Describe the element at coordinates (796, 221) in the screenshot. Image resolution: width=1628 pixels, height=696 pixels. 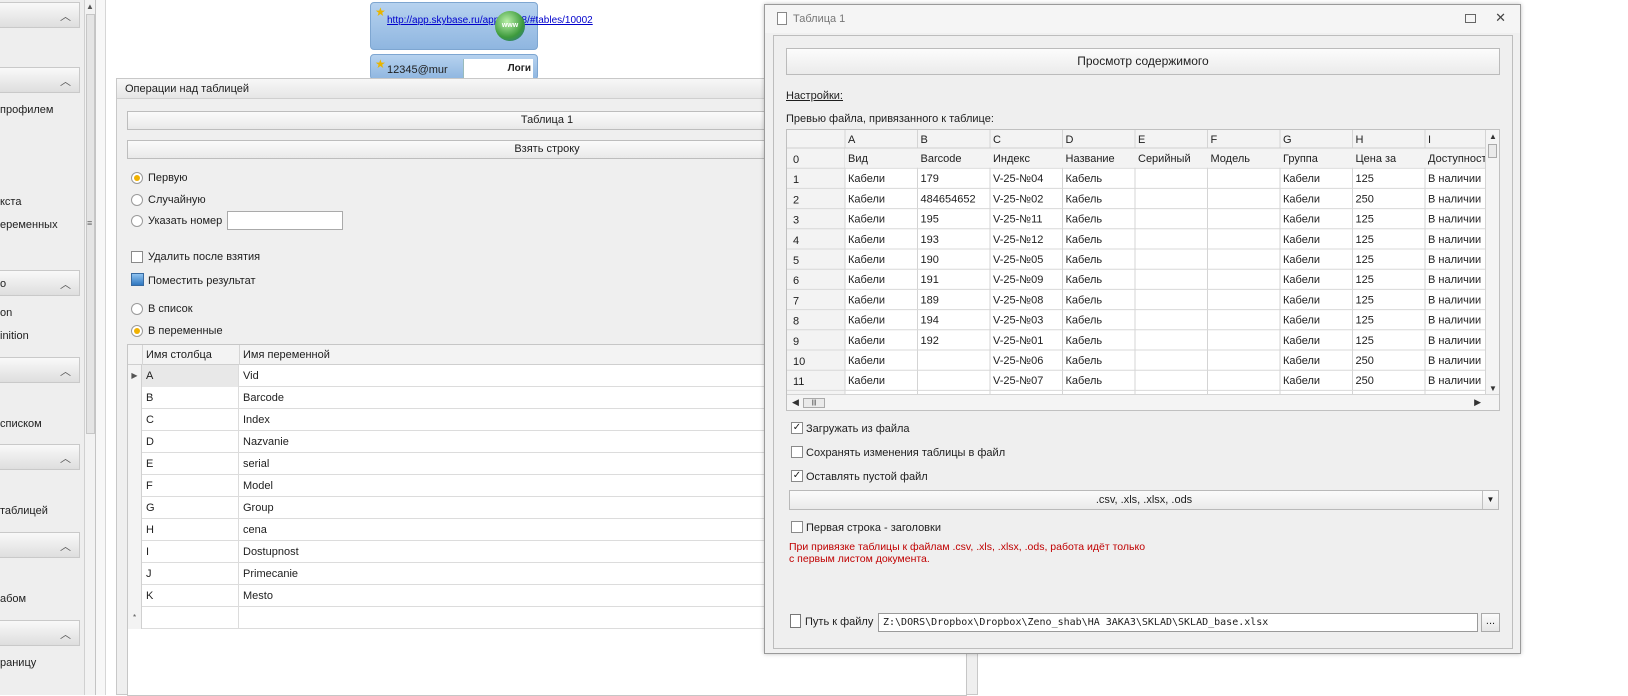
I see `row-number: 3` at that location.